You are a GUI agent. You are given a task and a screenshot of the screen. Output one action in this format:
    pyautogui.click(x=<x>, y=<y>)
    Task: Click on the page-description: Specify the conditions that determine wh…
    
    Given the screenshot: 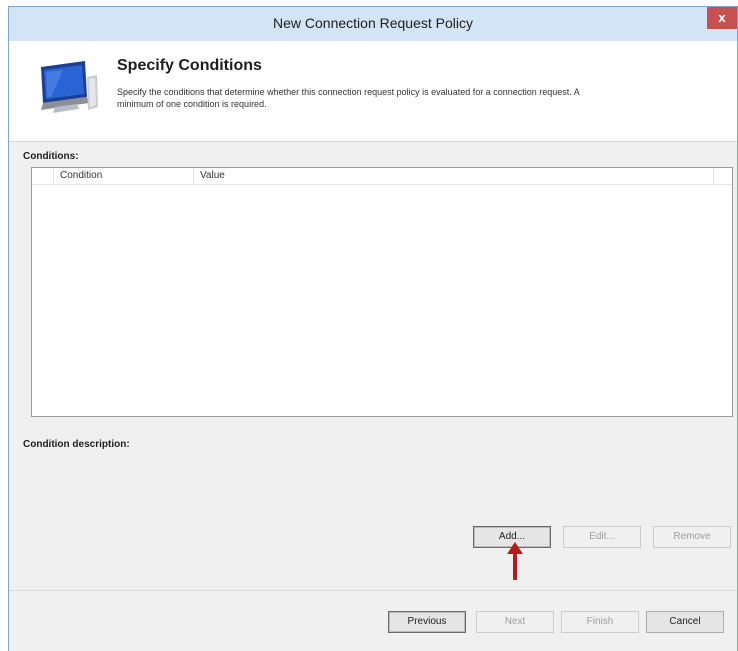 What is the action you would take?
    pyautogui.click(x=426, y=98)
    